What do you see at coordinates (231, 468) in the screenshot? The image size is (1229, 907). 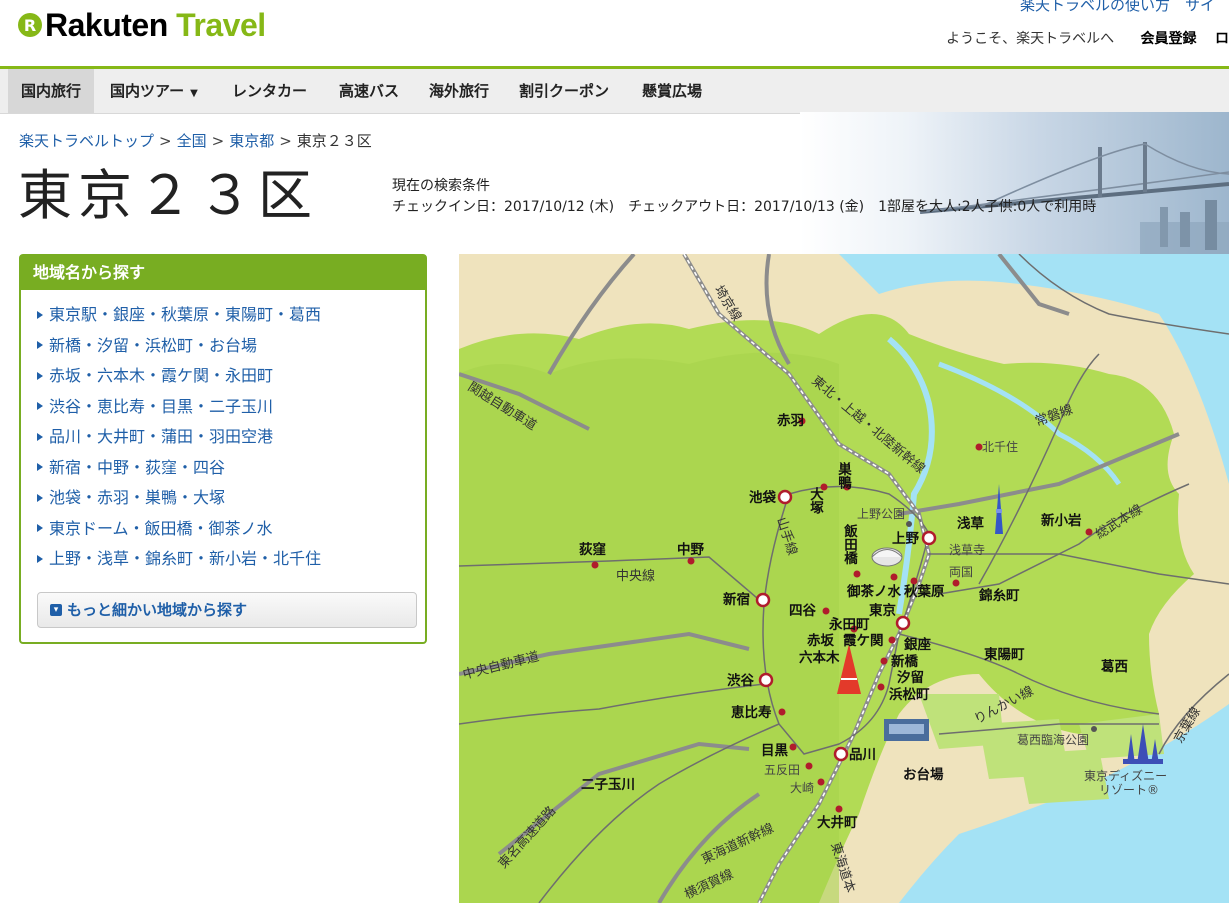 I see `area-link-shinjuku-nakano: 新宿・中野・荻窪・四谷` at bounding box center [231, 468].